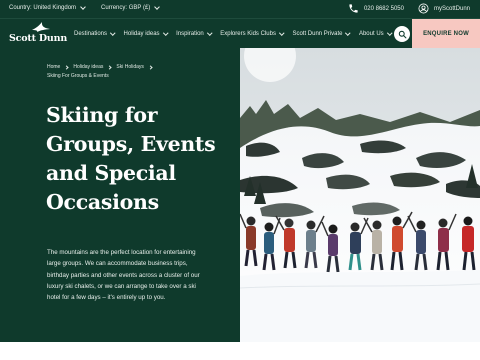 The width and height of the screenshot is (480, 360). Describe the element at coordinates (383, 8) in the screenshot. I see `phone-number: 020 8682 5050` at that location.